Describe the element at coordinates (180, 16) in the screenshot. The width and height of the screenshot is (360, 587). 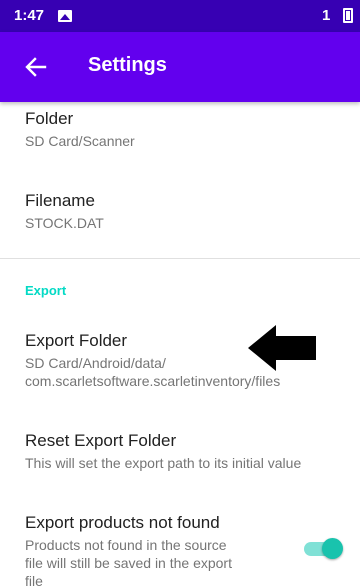
I see `status-bar: 1:47 1` at that location.